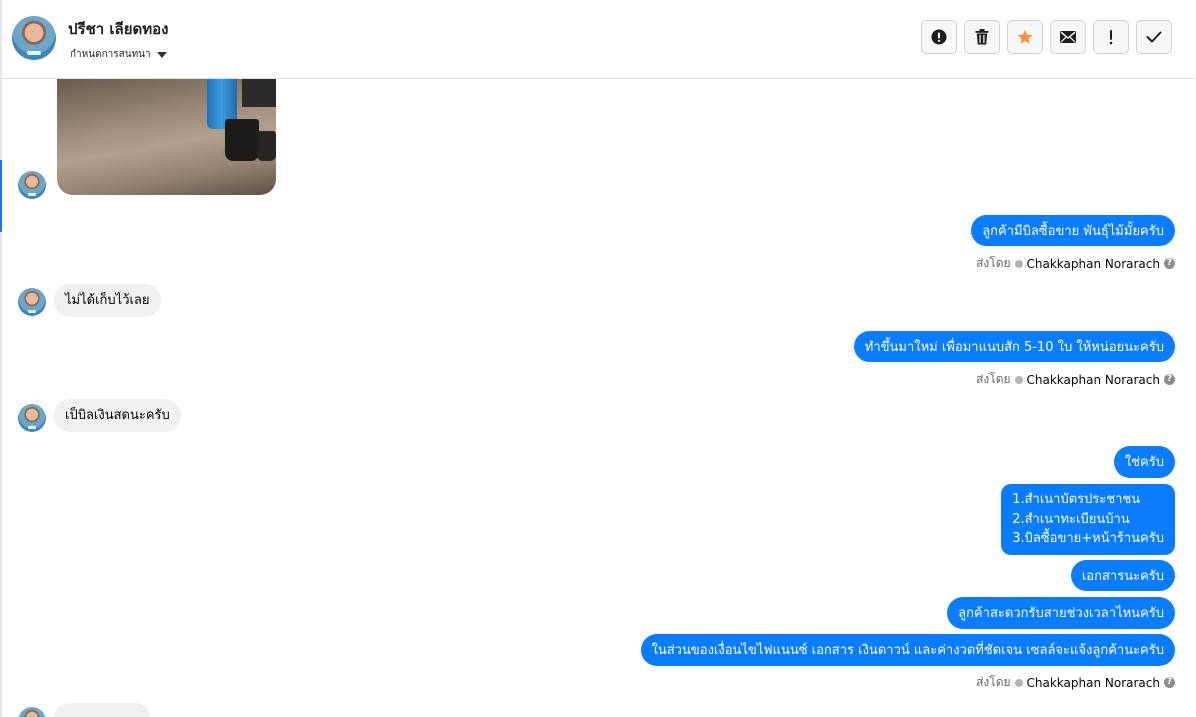 This screenshot has width=1196, height=717. Describe the element at coordinates (117, 415) in the screenshot. I see `incoming-message: เป็บิลเงินสดนะครับ` at that location.